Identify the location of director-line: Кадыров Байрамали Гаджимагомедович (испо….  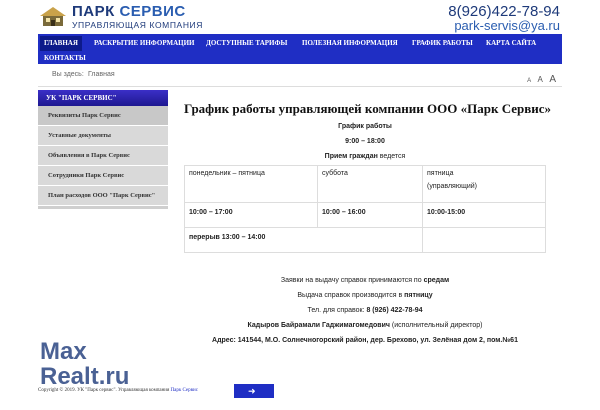
(365, 325).